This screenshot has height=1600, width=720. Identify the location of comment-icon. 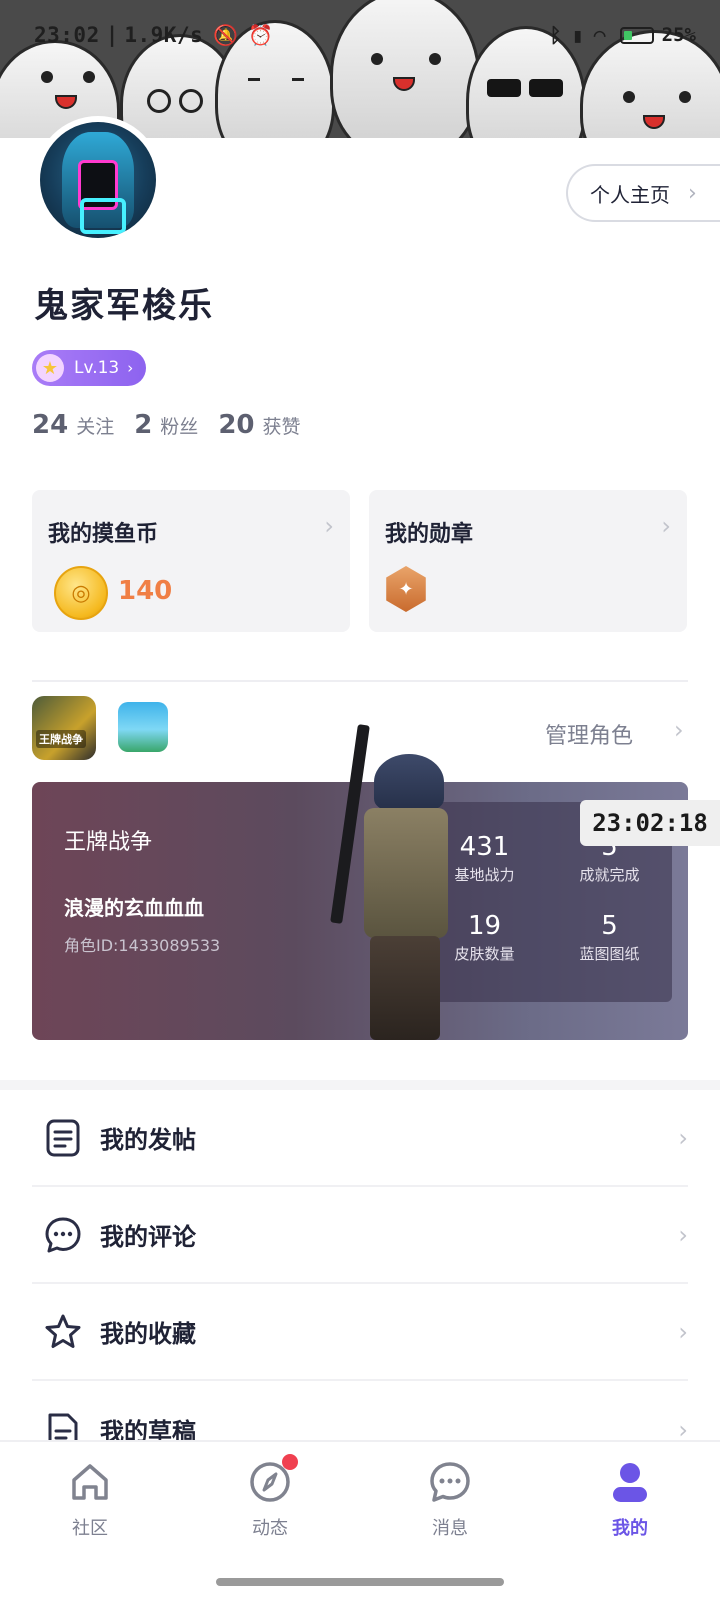
(63, 1235).